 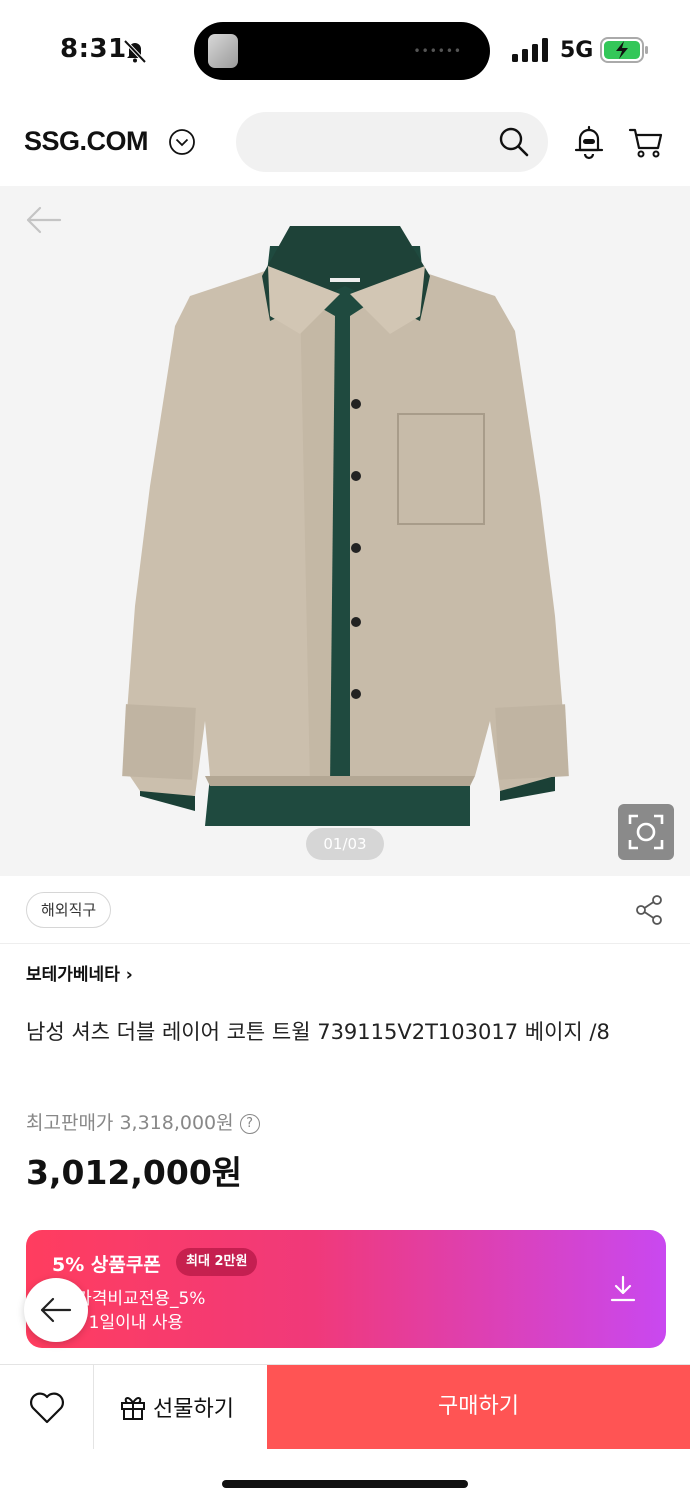 I want to click on status-bar: 8:31 •••••• 5G, so click(x=345, y=50).